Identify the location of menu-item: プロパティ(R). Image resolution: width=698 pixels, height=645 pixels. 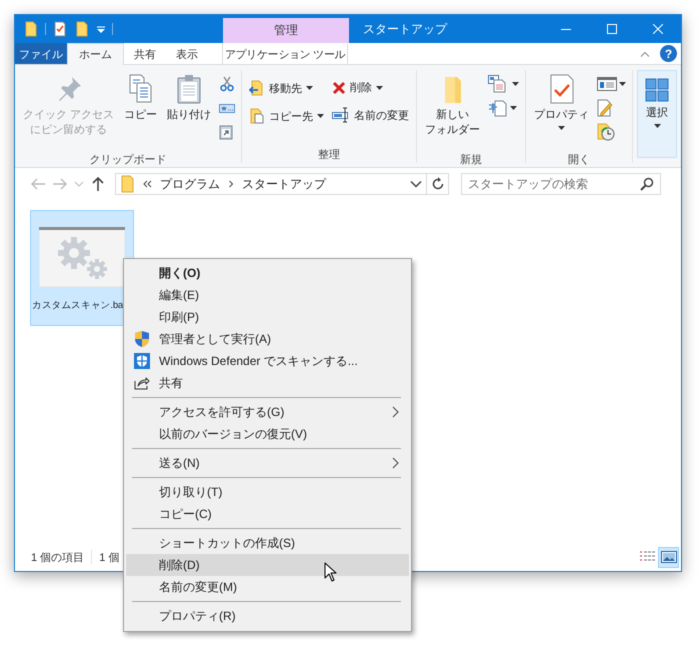
(267, 616).